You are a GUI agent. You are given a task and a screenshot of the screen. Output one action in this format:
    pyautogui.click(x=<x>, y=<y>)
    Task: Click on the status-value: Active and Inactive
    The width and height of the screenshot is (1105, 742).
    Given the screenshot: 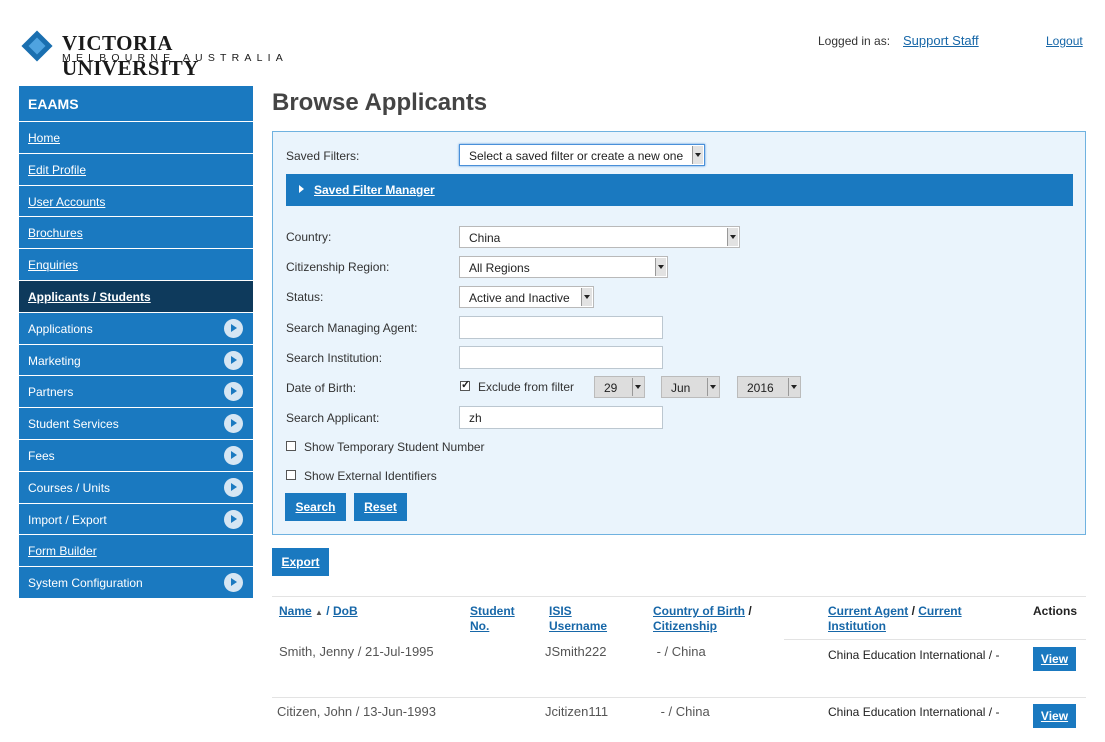 What is the action you would take?
    pyautogui.click(x=519, y=298)
    